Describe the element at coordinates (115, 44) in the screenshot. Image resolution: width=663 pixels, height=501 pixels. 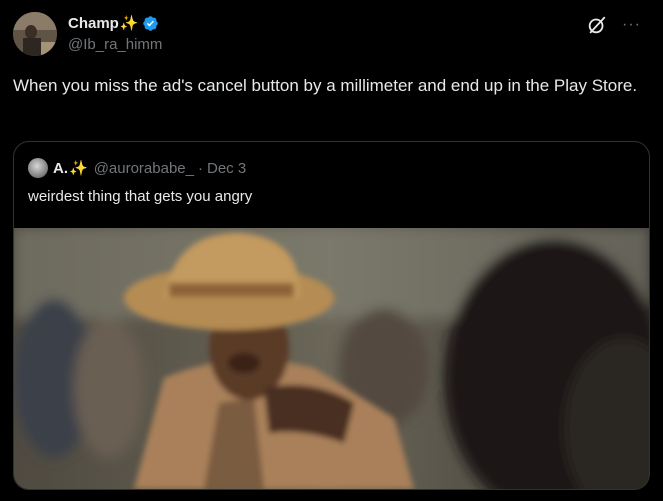
I see `author-handle: @Ib_ra_himm` at that location.